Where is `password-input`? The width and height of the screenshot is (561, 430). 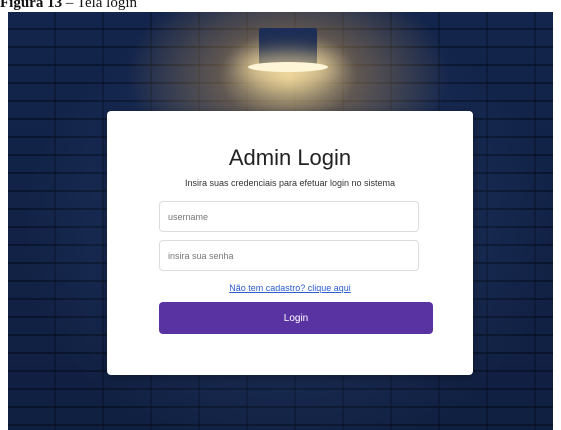
password-input is located at coordinates (289, 255).